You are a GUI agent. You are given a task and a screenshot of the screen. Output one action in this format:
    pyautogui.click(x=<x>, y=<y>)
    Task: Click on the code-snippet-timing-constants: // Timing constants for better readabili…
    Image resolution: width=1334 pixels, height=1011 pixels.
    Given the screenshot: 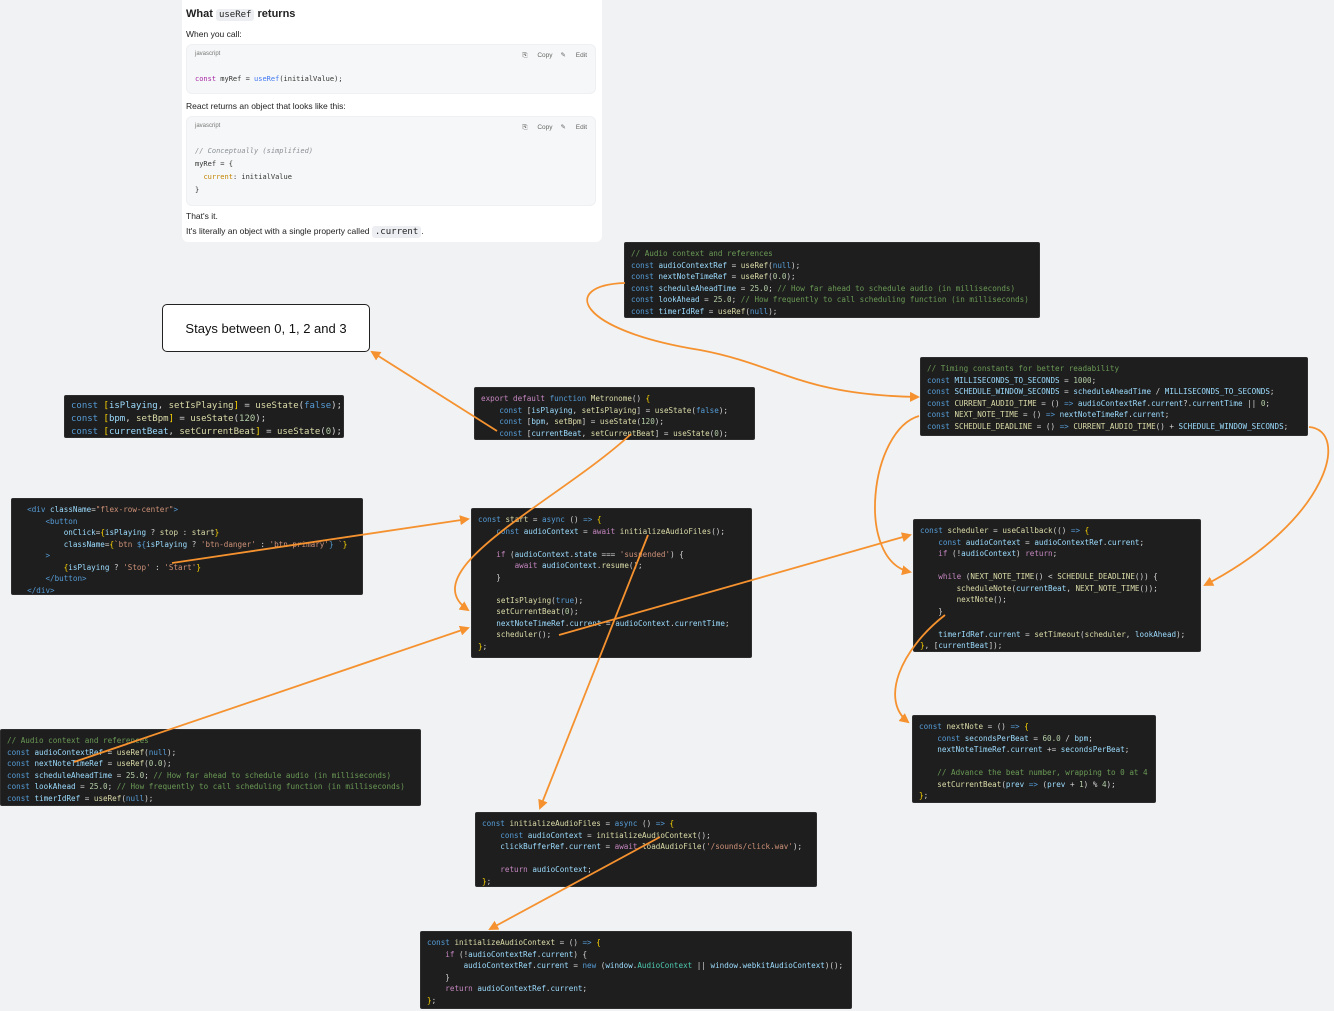 What is the action you would take?
    pyautogui.click(x=1114, y=396)
    